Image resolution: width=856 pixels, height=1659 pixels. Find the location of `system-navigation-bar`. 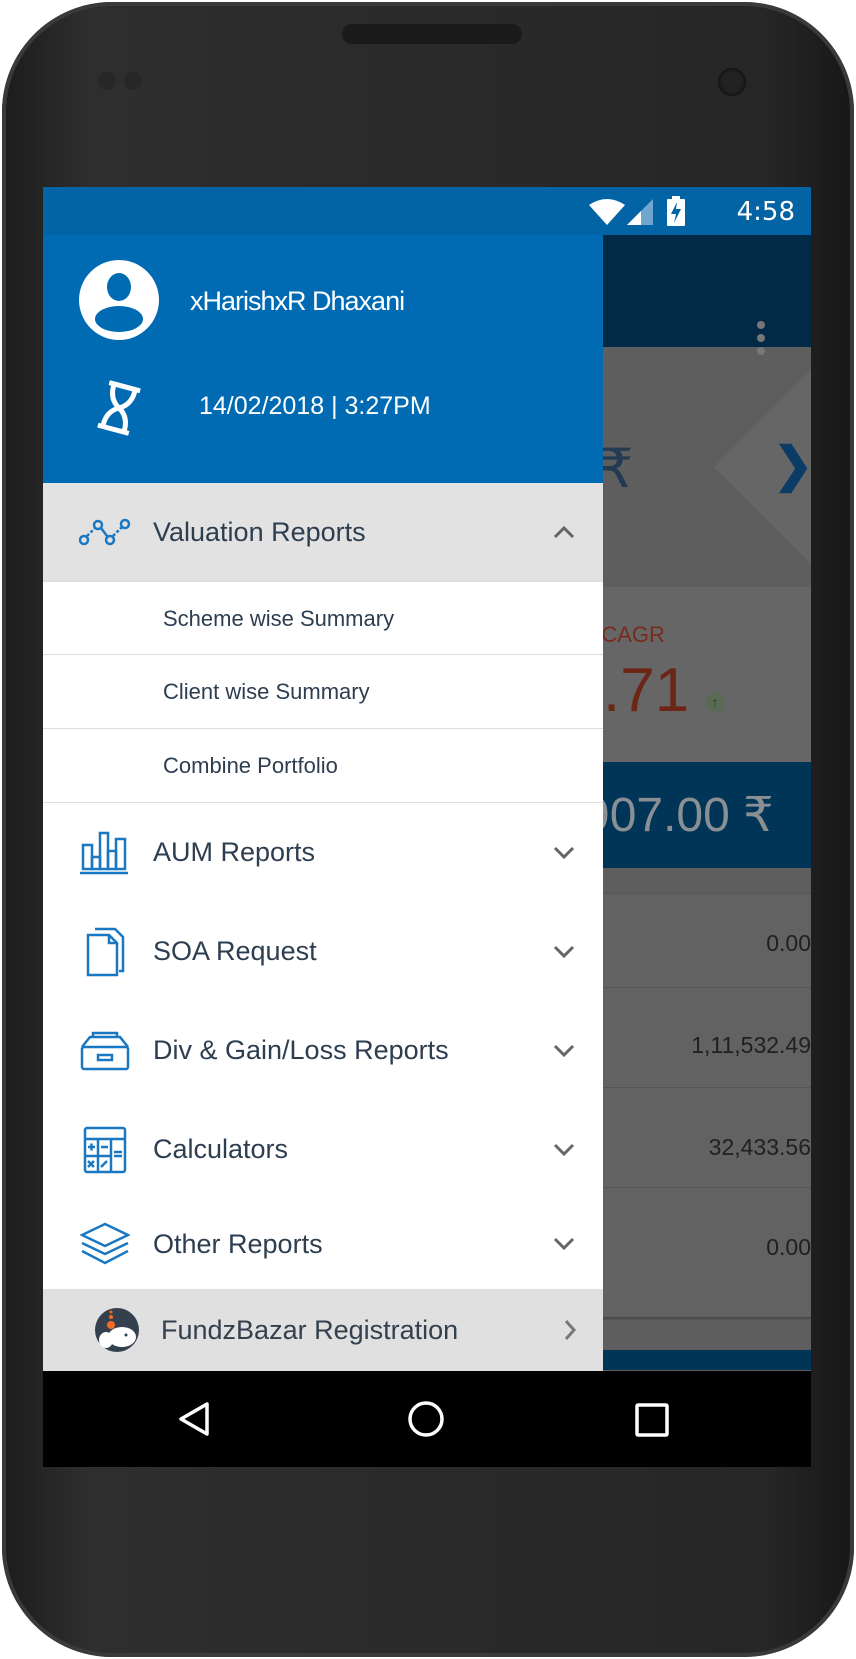

system-navigation-bar is located at coordinates (427, 1419).